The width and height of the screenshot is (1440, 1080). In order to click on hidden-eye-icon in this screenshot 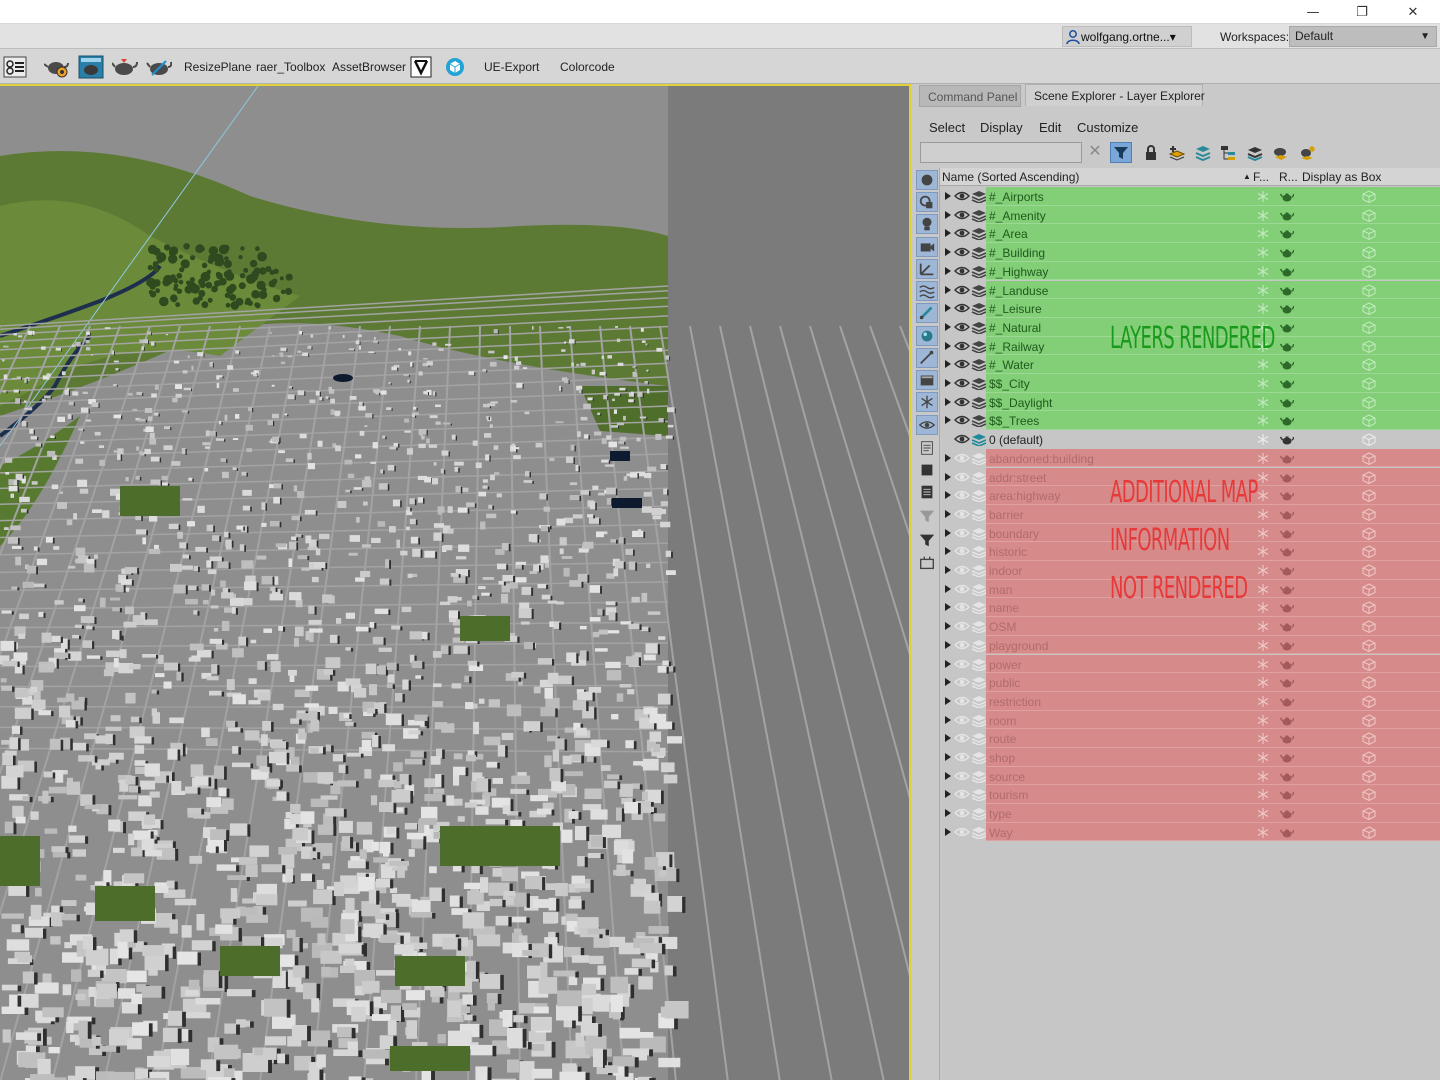, I will do `click(927, 425)`.